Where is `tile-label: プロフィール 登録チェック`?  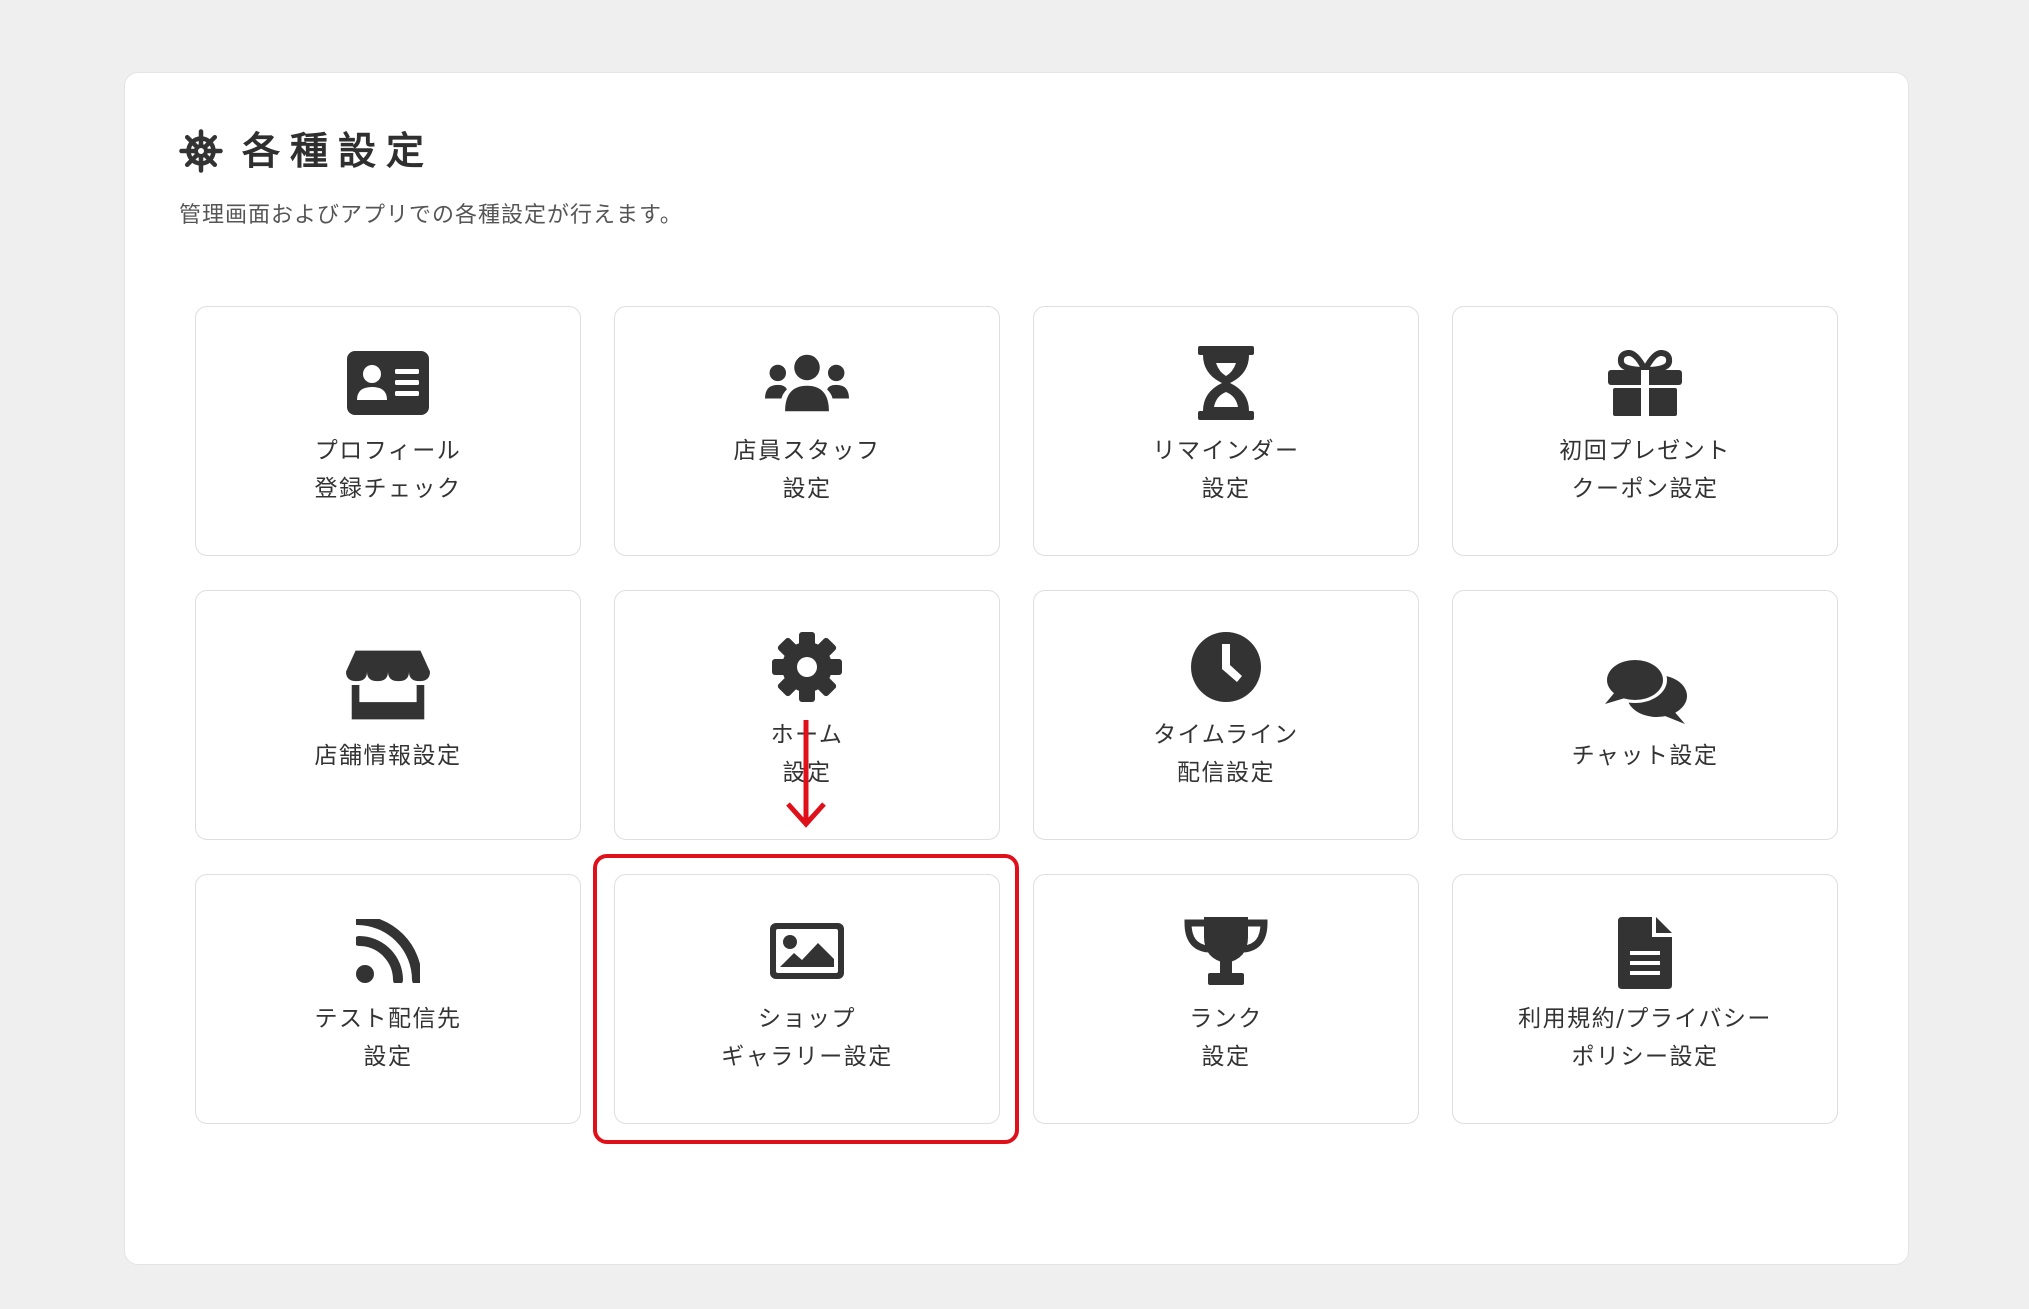 tile-label: プロフィール 登録チェック is located at coordinates (388, 470).